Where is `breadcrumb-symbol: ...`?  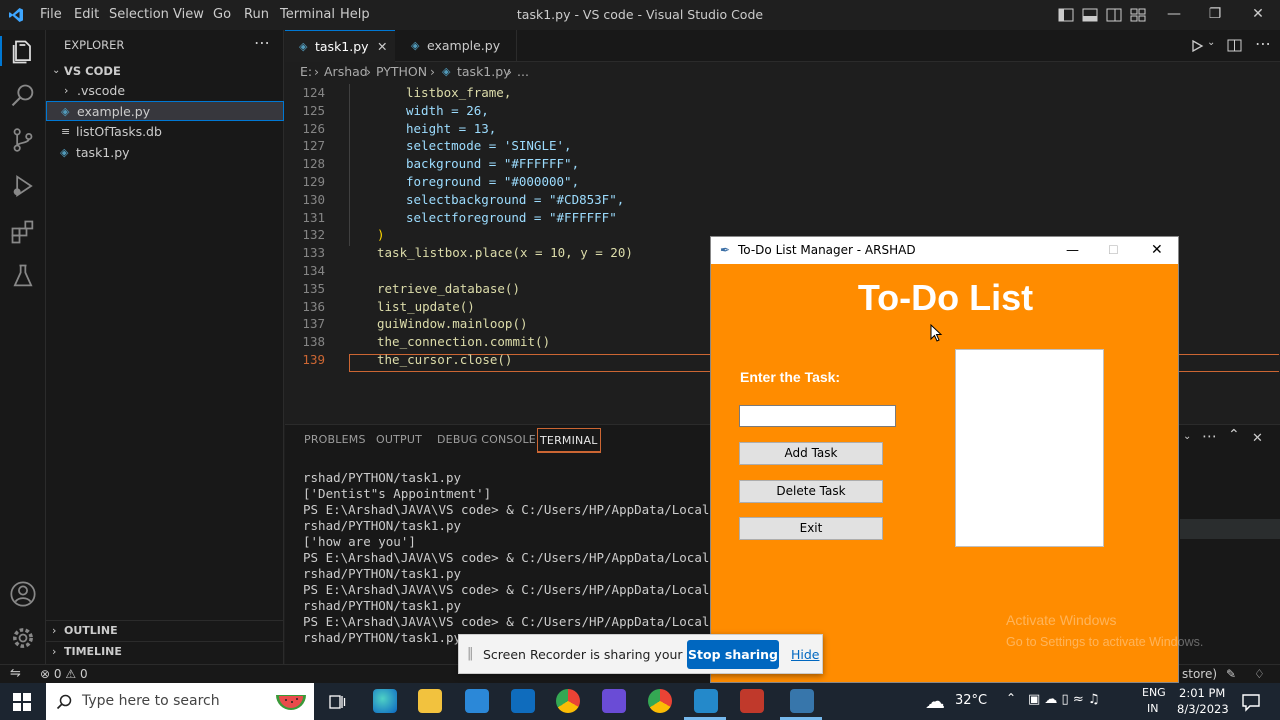
breadcrumb-symbol: ... is located at coordinates (523, 72).